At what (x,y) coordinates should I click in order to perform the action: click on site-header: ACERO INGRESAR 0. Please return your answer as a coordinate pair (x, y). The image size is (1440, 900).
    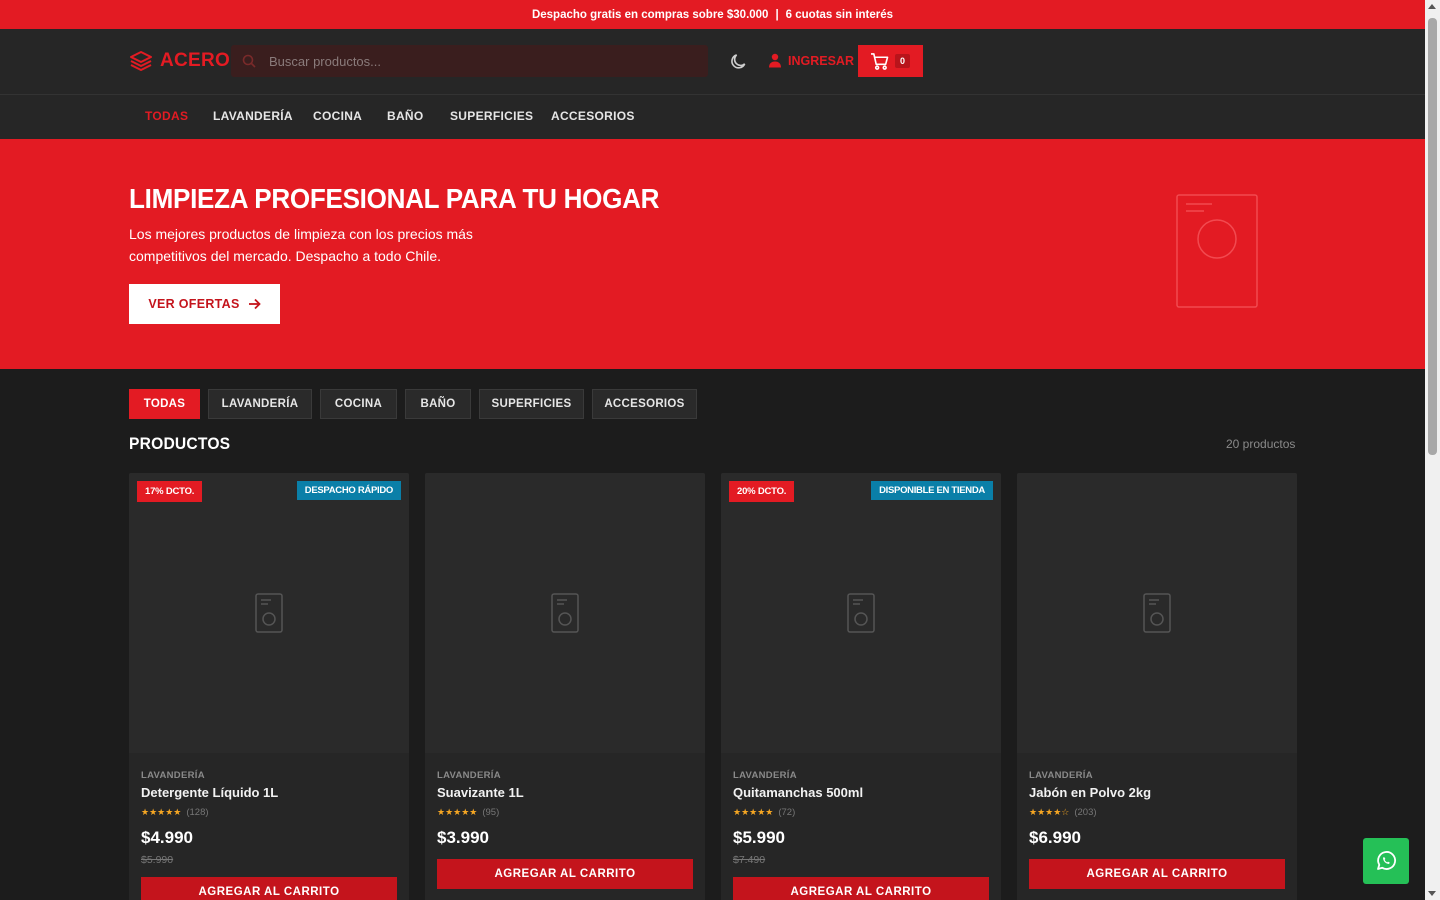
    Looking at the image, I should click on (712, 61).